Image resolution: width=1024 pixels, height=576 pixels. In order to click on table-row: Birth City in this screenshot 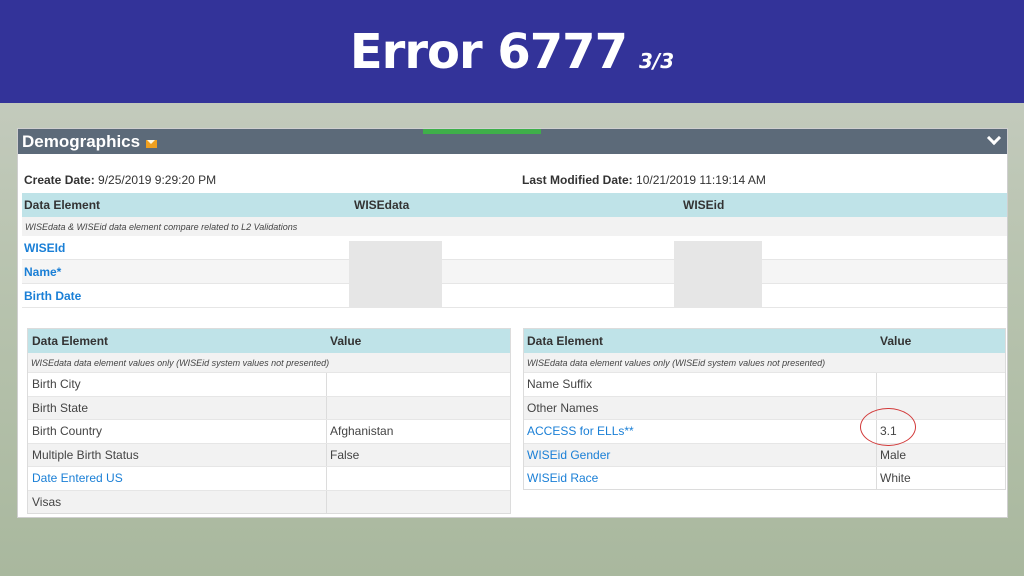, I will do `click(269, 384)`.